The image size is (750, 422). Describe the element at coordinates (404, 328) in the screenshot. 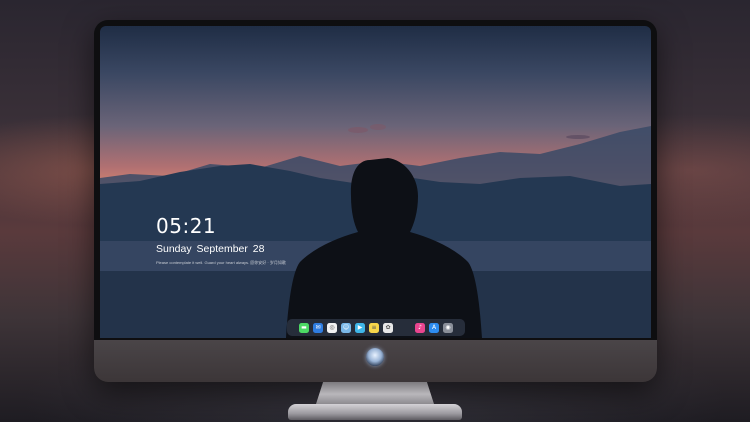

I see `dock-spacer` at that location.